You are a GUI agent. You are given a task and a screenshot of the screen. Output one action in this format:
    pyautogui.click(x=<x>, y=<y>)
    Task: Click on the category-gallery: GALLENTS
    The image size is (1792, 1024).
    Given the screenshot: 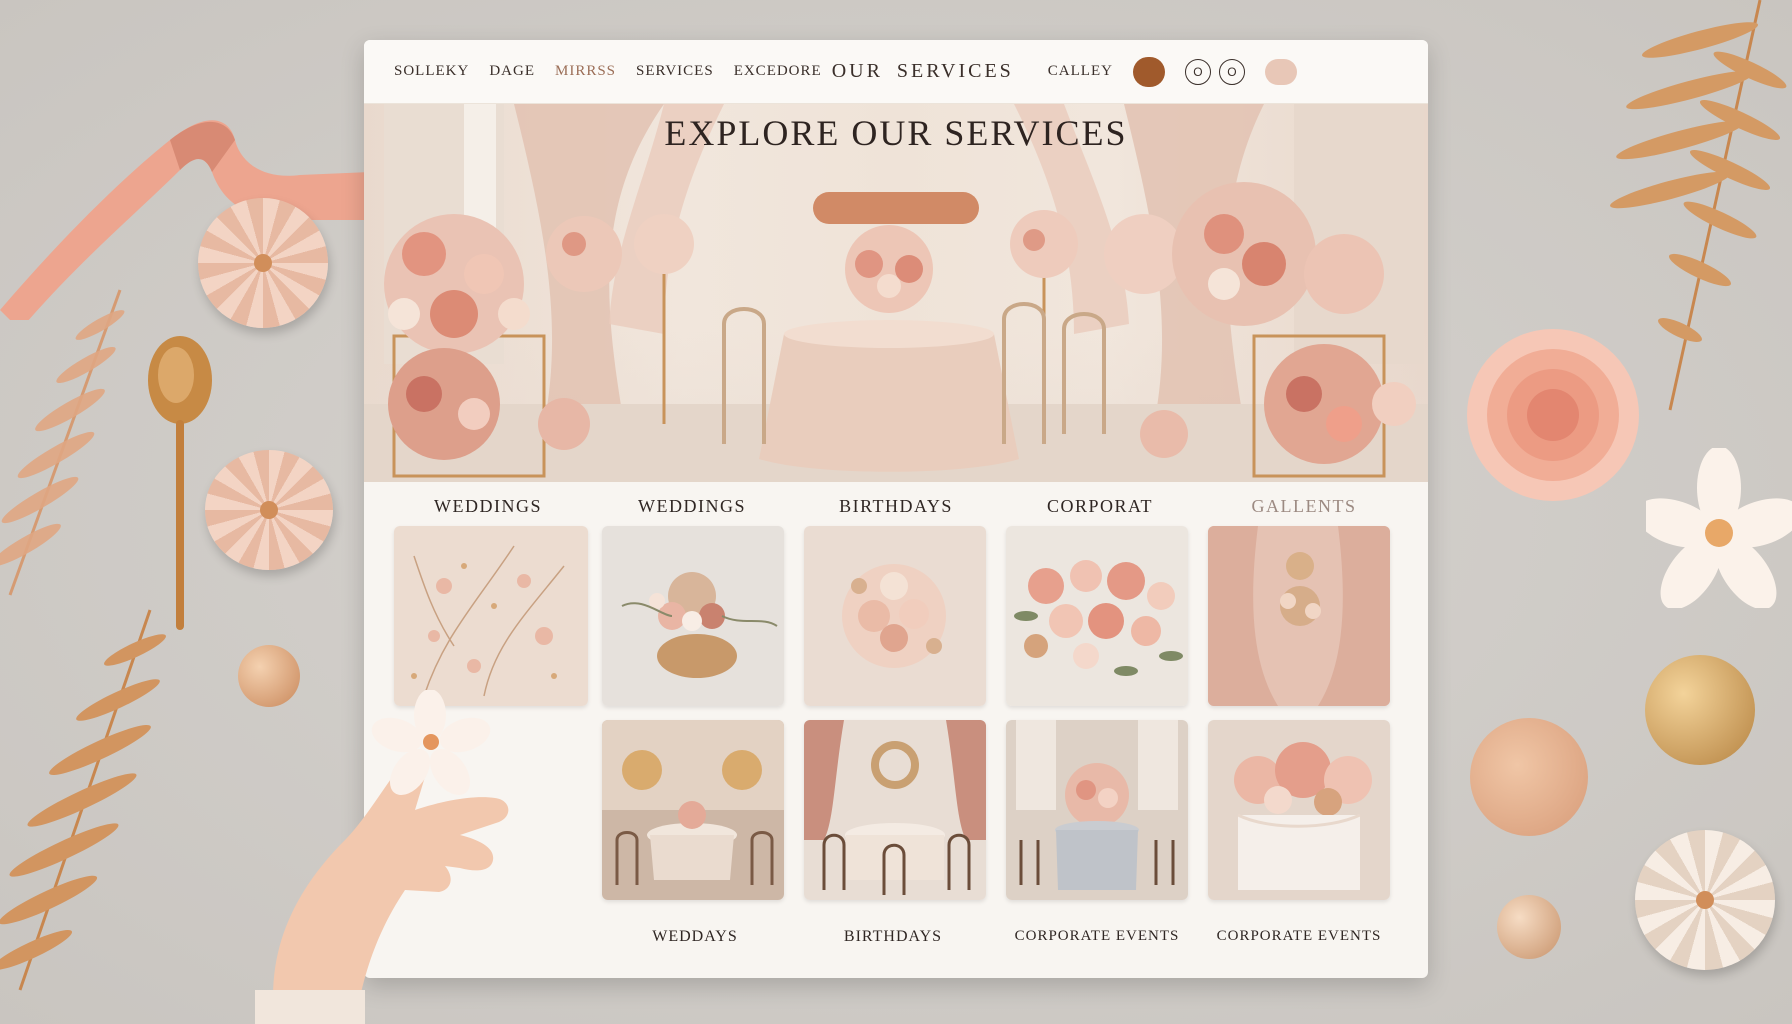 What is the action you would take?
    pyautogui.click(x=1304, y=511)
    